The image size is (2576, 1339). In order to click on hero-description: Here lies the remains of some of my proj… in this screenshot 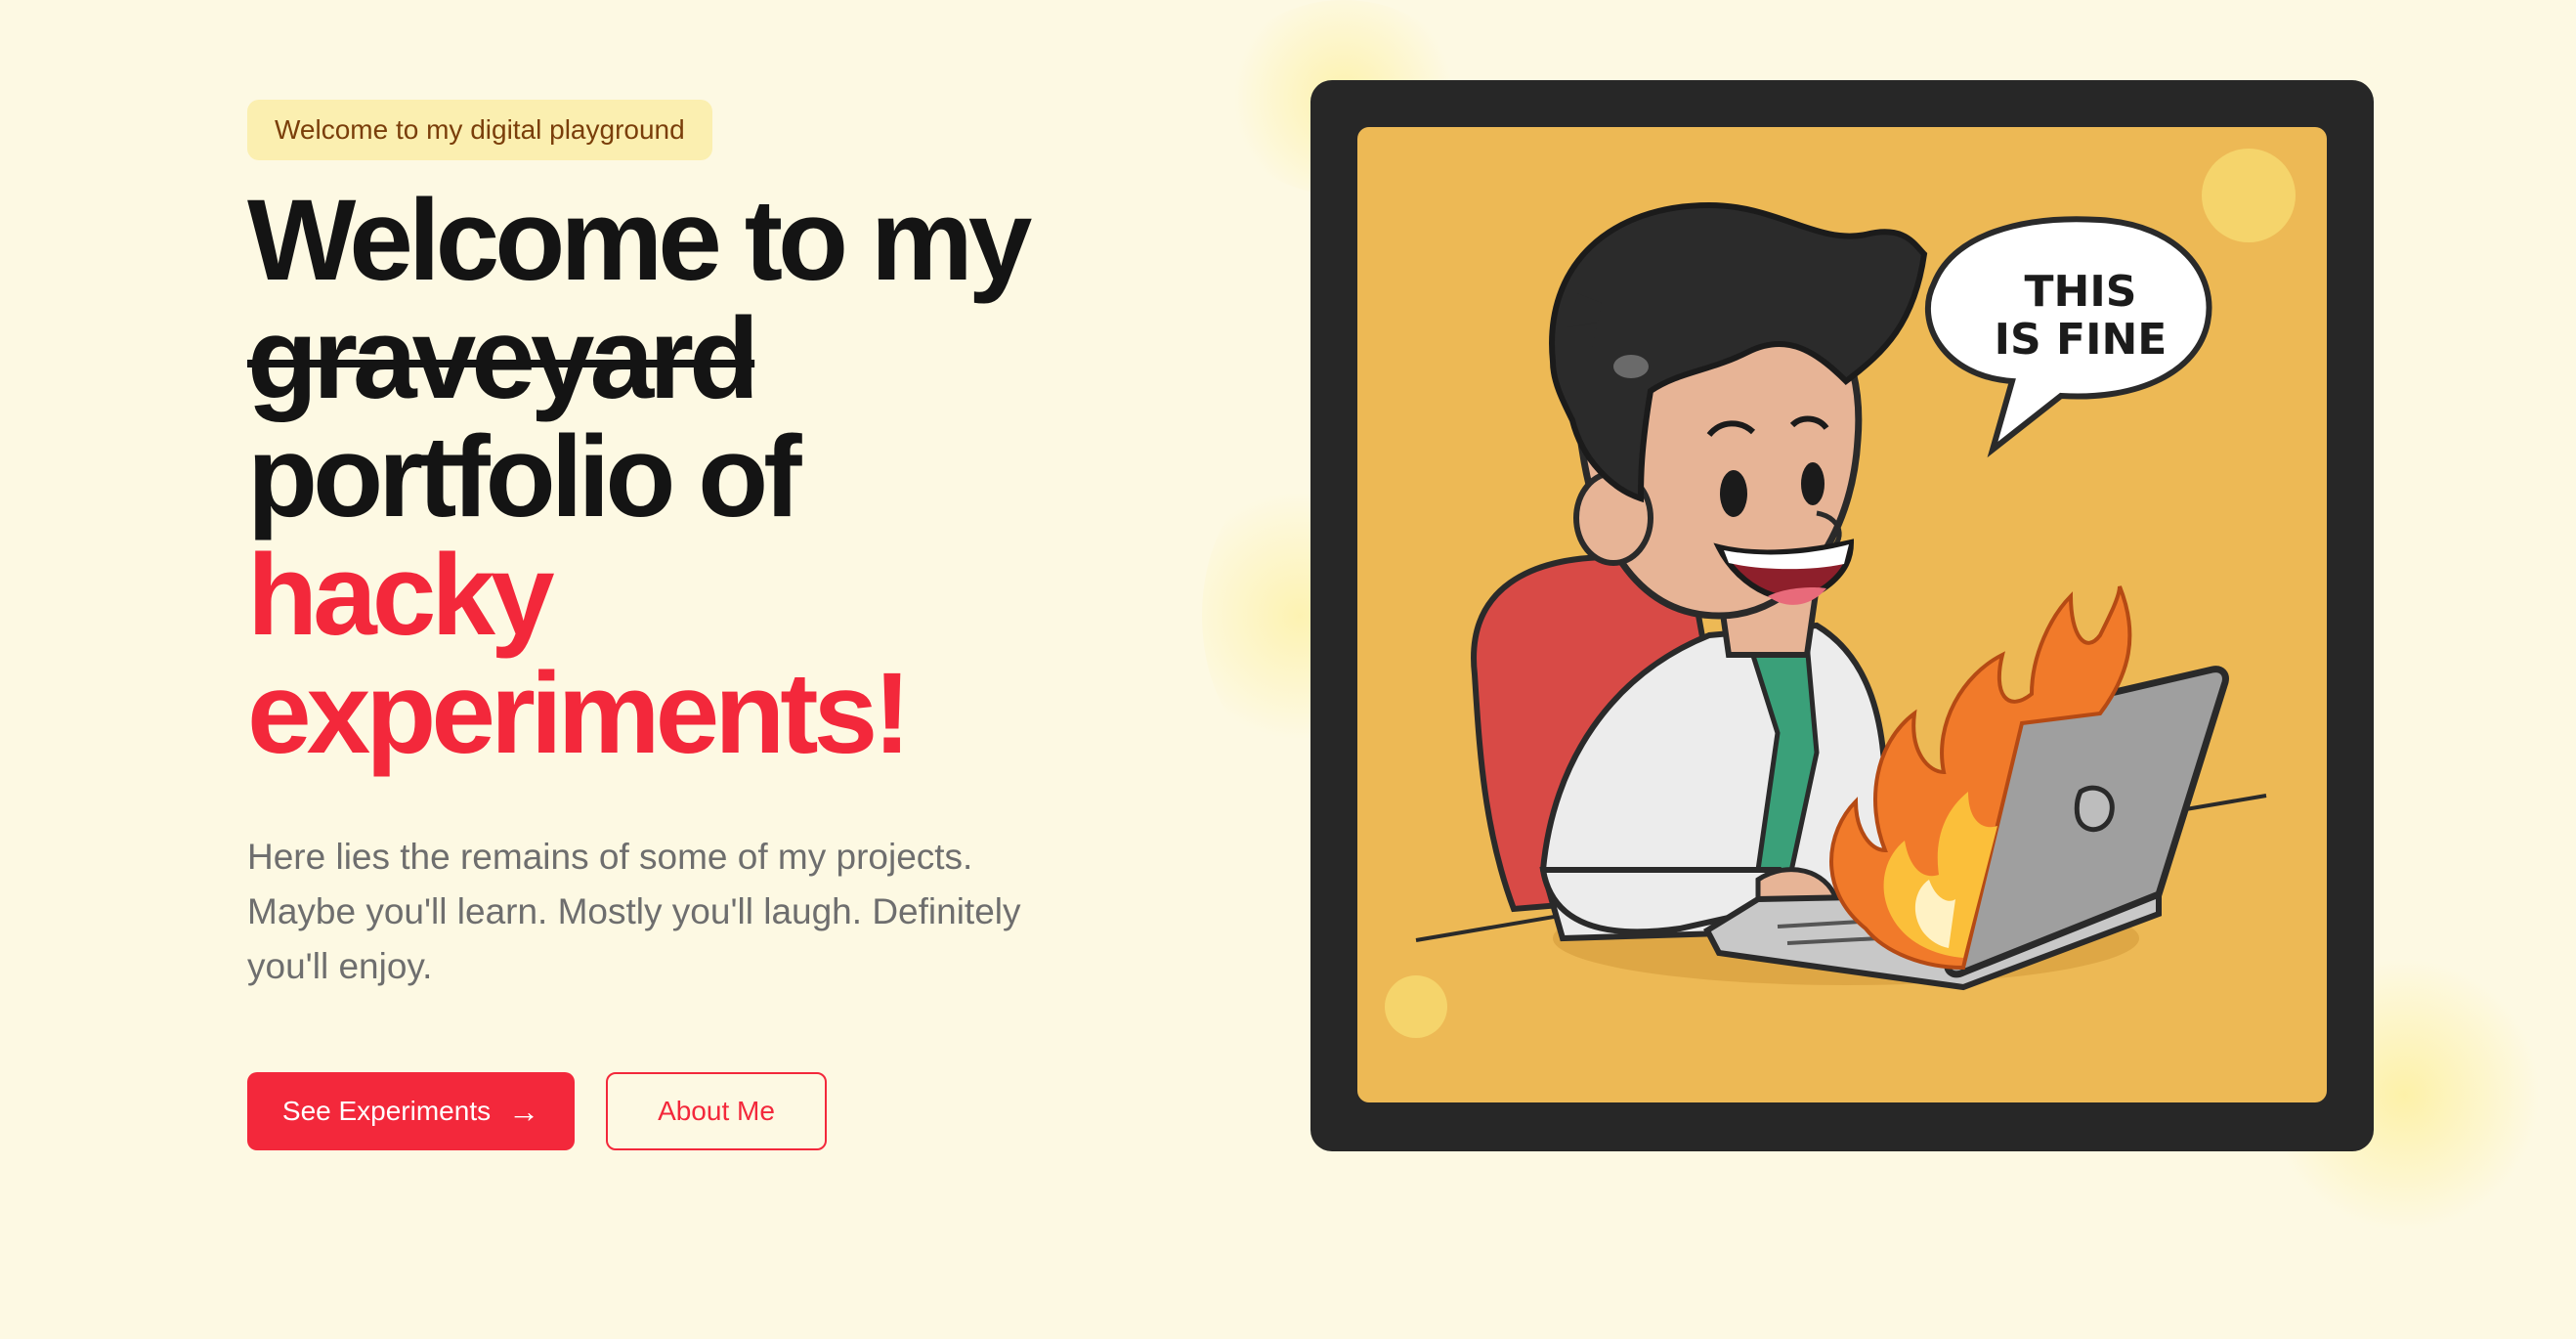, I will do `click(634, 911)`.